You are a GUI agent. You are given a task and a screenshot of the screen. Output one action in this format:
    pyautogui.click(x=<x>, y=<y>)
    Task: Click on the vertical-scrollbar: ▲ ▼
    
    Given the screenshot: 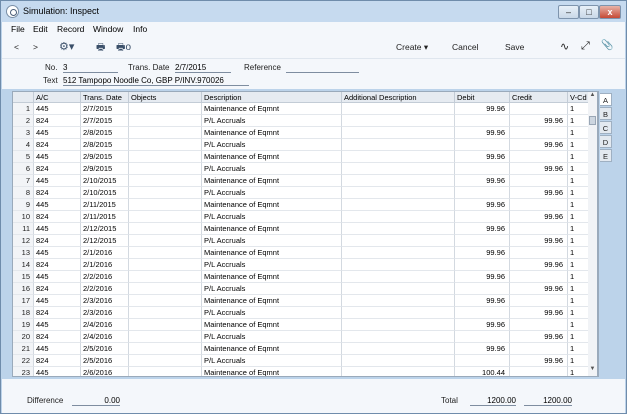 What is the action you would take?
    pyautogui.click(x=593, y=234)
    